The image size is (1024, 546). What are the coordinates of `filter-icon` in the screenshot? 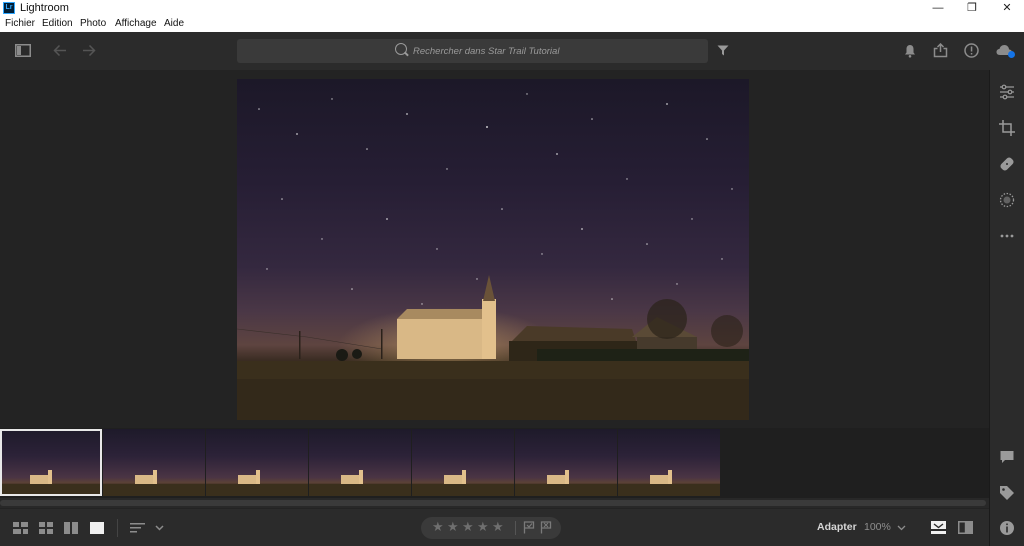 It's located at (723, 50).